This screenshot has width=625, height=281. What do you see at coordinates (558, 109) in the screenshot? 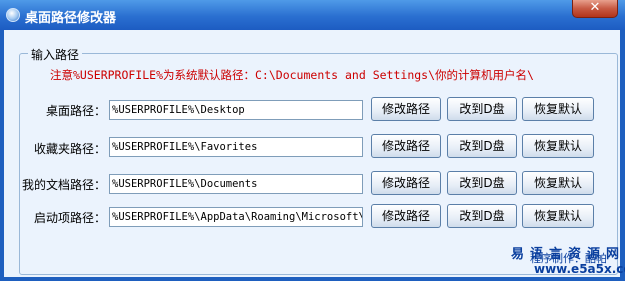
I see `desktop-restore-button: 恢复默认` at bounding box center [558, 109].